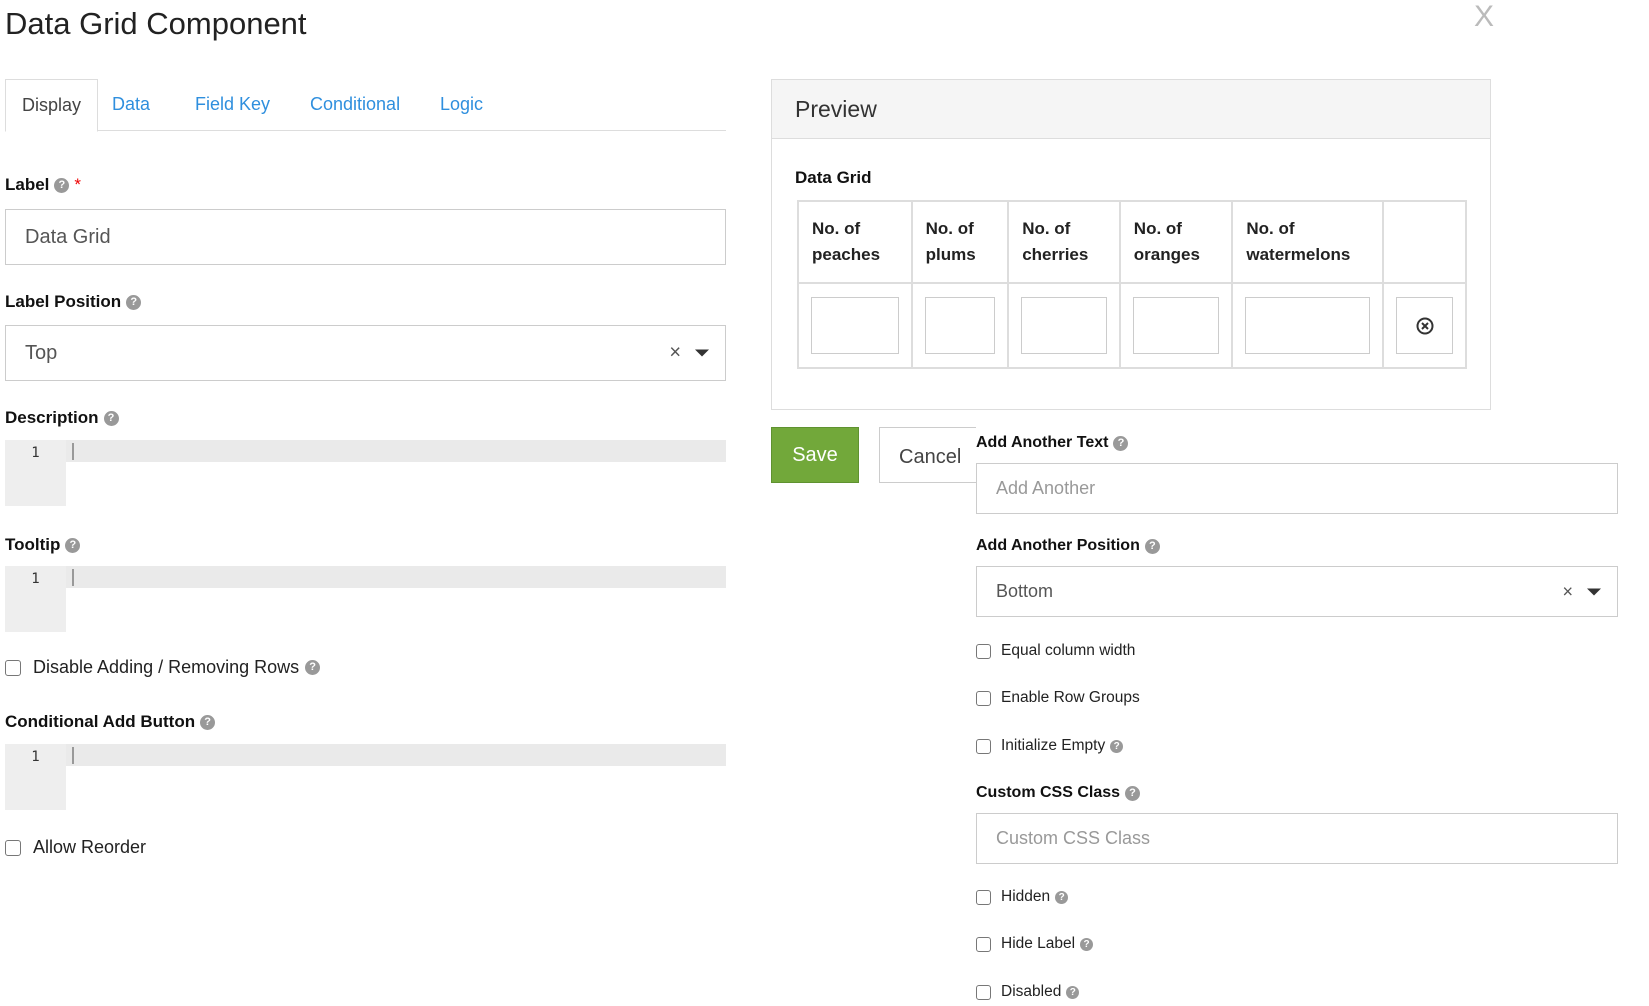 The height and width of the screenshot is (1006, 1649). What do you see at coordinates (43, 184) in the screenshot?
I see `label-field-label: Label ? *` at bounding box center [43, 184].